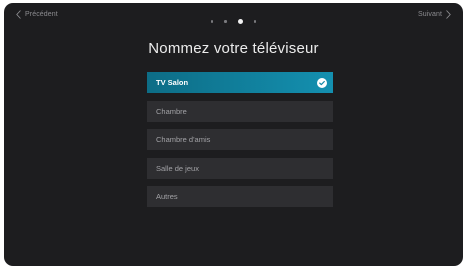  Describe the element at coordinates (233, 48) in the screenshot. I see `page-title: Nommez votre téléviseur` at that location.